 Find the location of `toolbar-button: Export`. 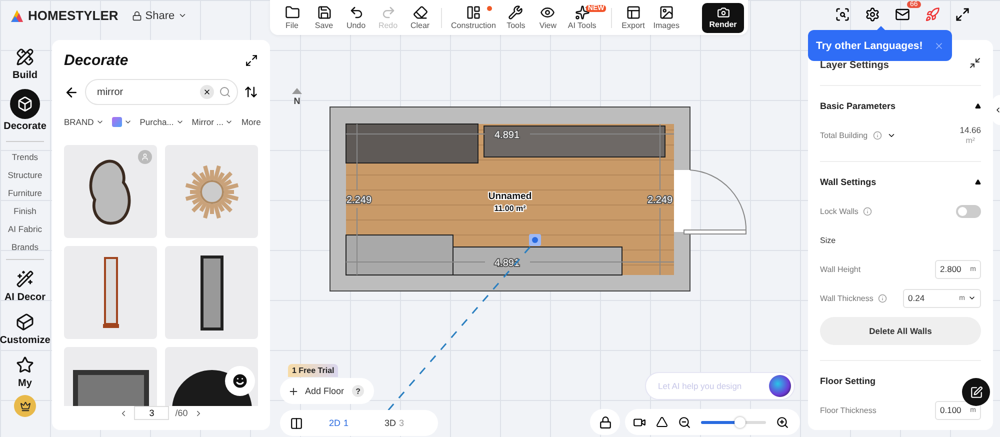

toolbar-button: Export is located at coordinates (633, 17).